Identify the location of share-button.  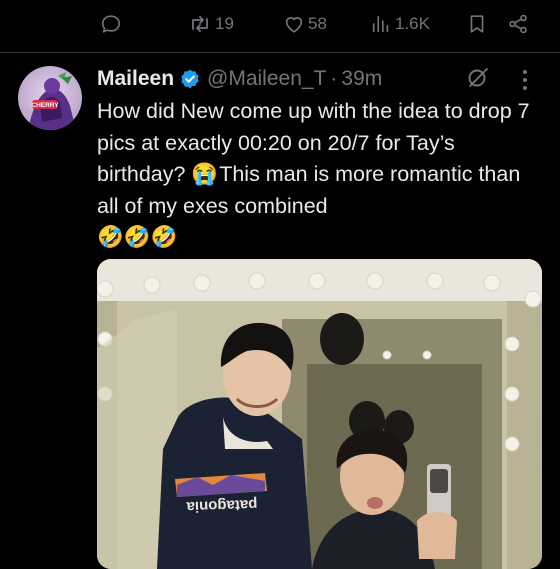
(518, 24).